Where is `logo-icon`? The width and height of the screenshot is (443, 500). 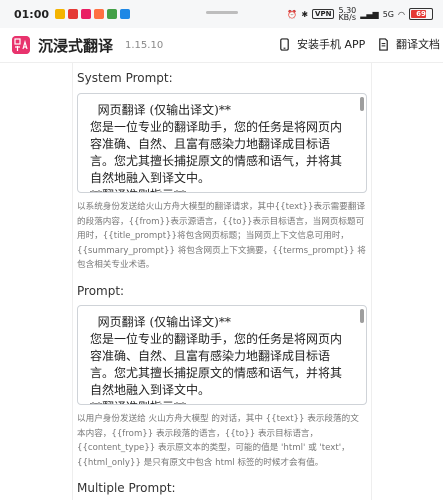
logo-icon is located at coordinates (21, 45).